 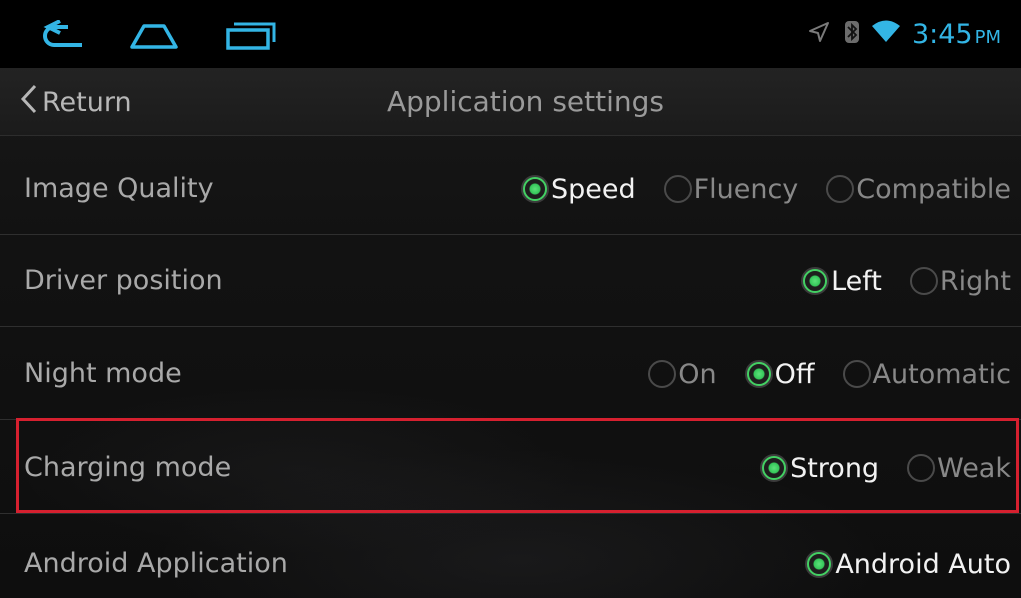 What do you see at coordinates (65, 35) in the screenshot?
I see `back-arrow-icon` at bounding box center [65, 35].